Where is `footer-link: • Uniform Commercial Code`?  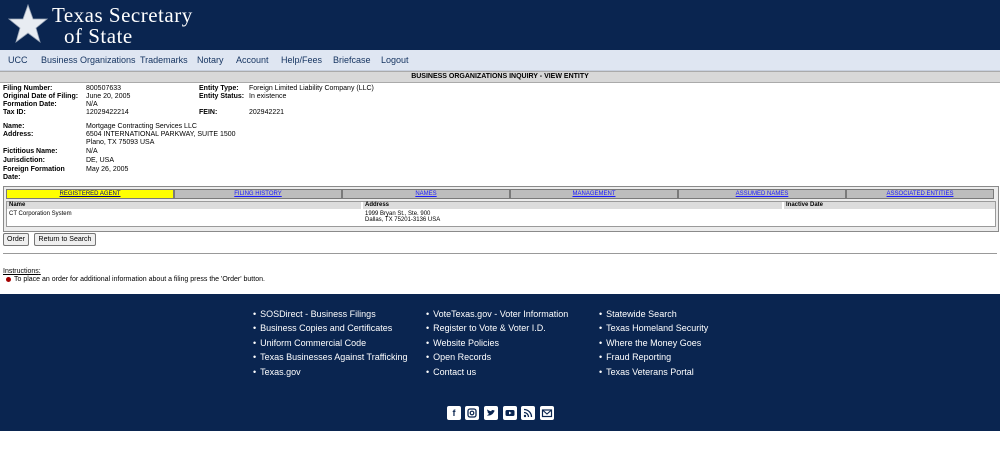
footer-link: • Uniform Commercial Code is located at coordinates (309, 343).